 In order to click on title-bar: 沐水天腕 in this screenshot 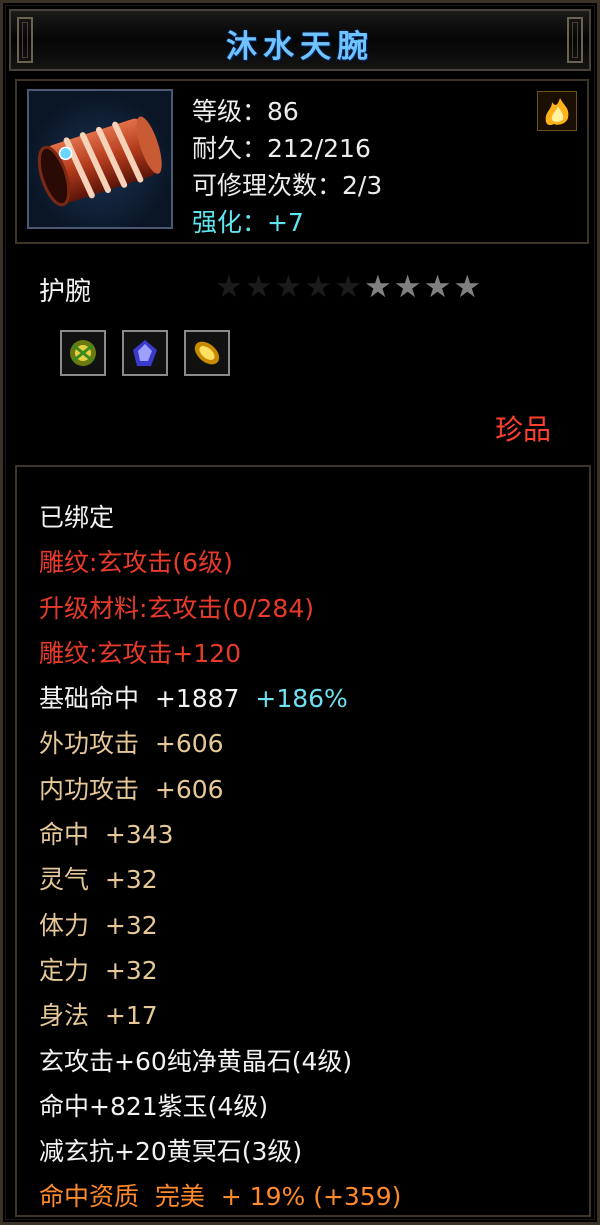, I will do `click(300, 40)`.